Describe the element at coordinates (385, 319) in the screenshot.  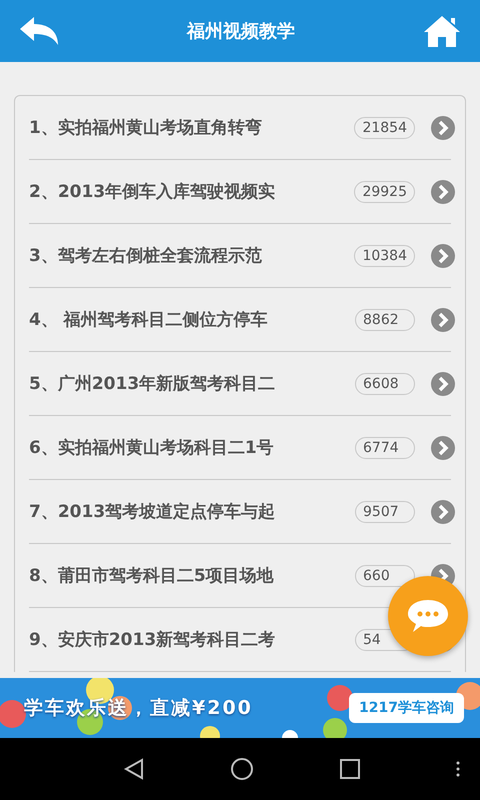
I see `view-count: 8862` at that location.